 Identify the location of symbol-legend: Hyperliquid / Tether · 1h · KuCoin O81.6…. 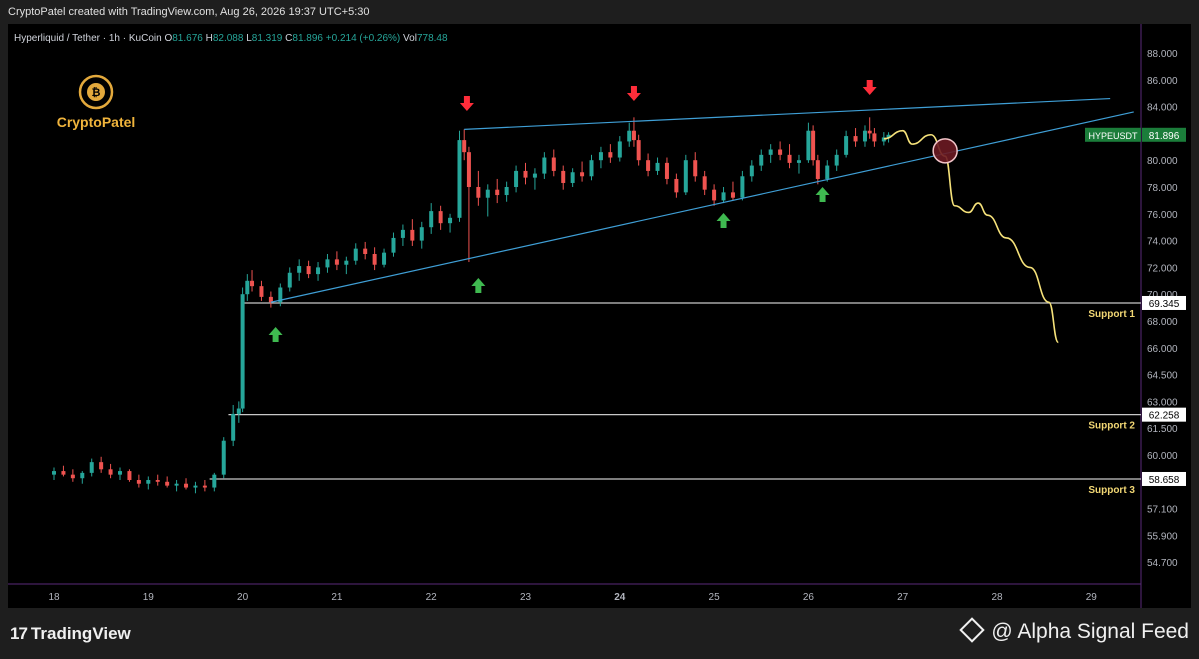
(231, 38).